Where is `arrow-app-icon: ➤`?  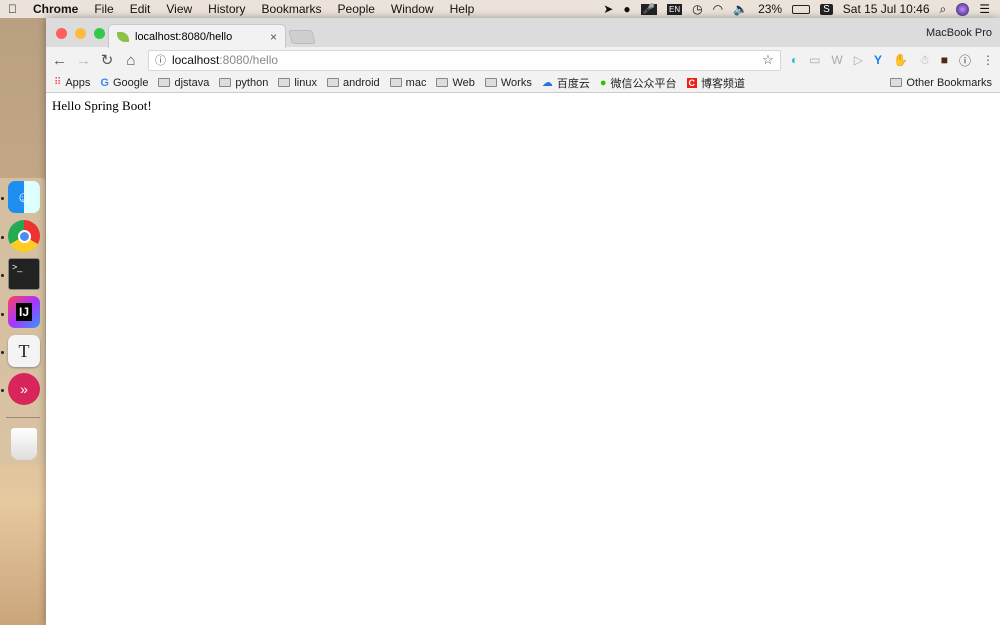
arrow-app-icon: ➤ is located at coordinates (608, 9).